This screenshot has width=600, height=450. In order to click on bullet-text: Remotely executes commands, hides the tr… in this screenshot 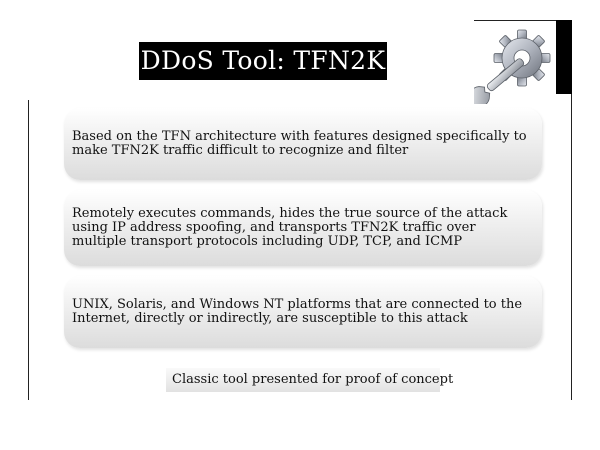, I will do `click(290, 227)`.